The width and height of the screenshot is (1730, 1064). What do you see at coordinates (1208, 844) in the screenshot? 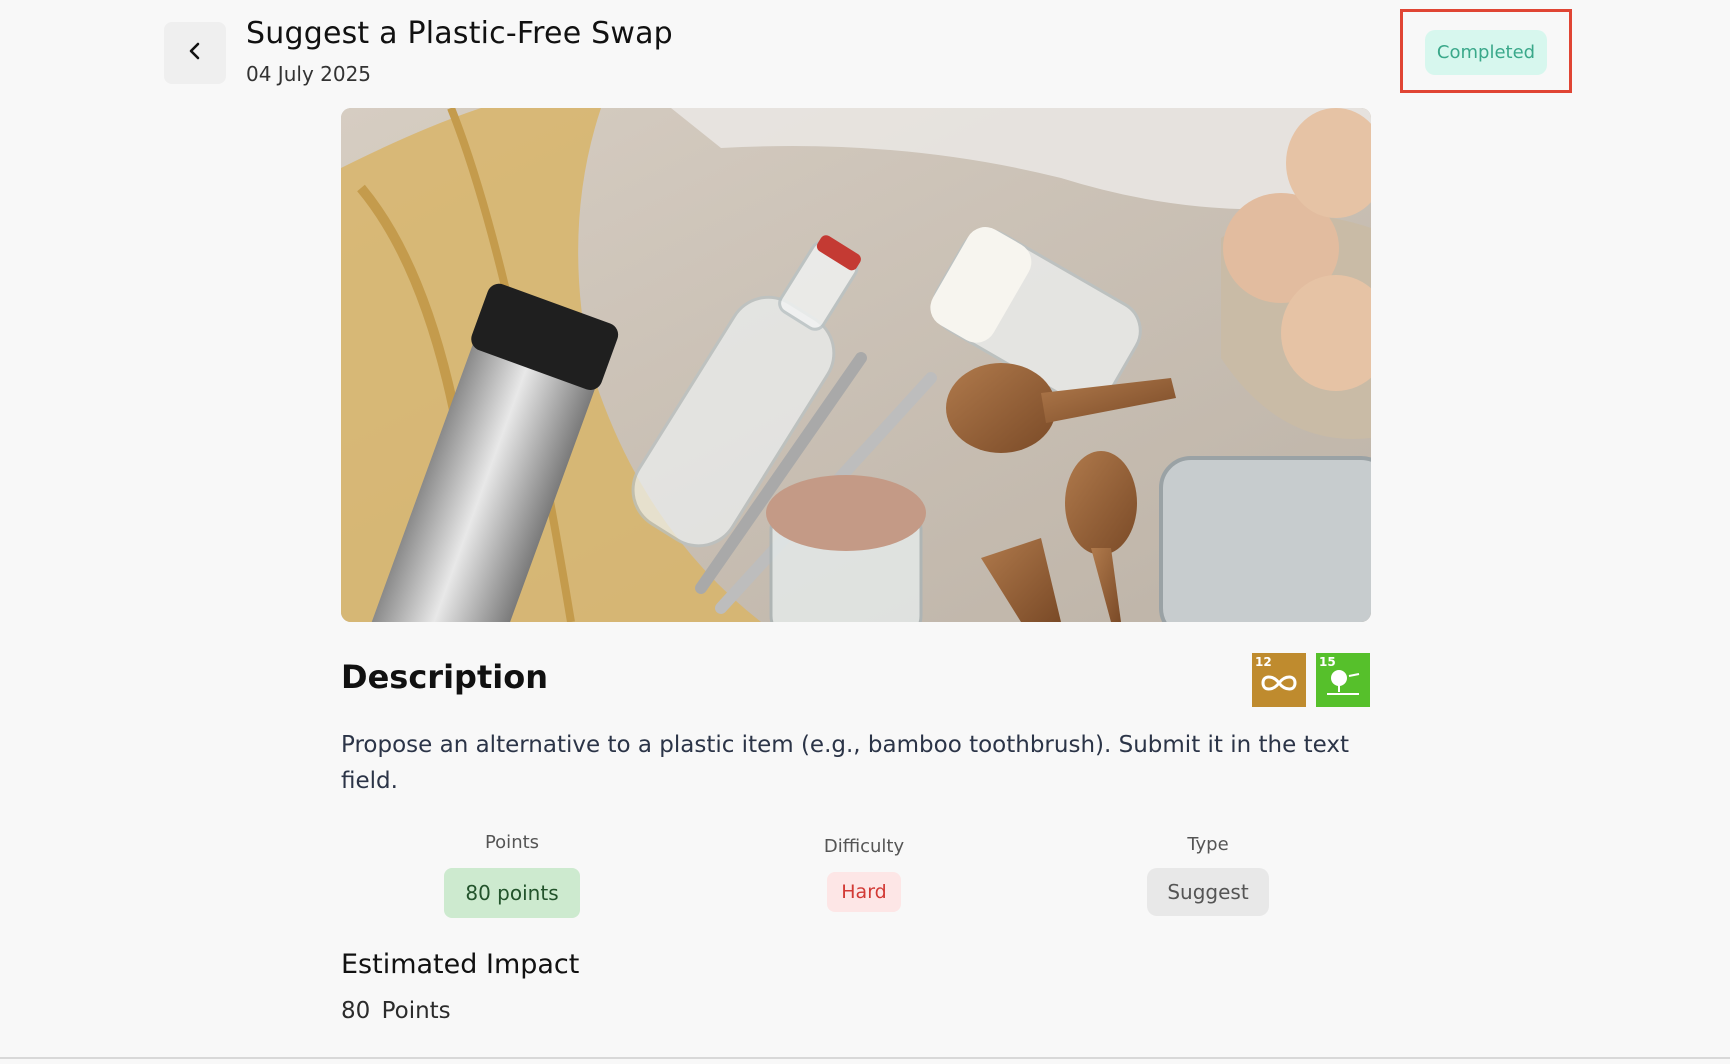
I see `type-label: Type` at bounding box center [1208, 844].